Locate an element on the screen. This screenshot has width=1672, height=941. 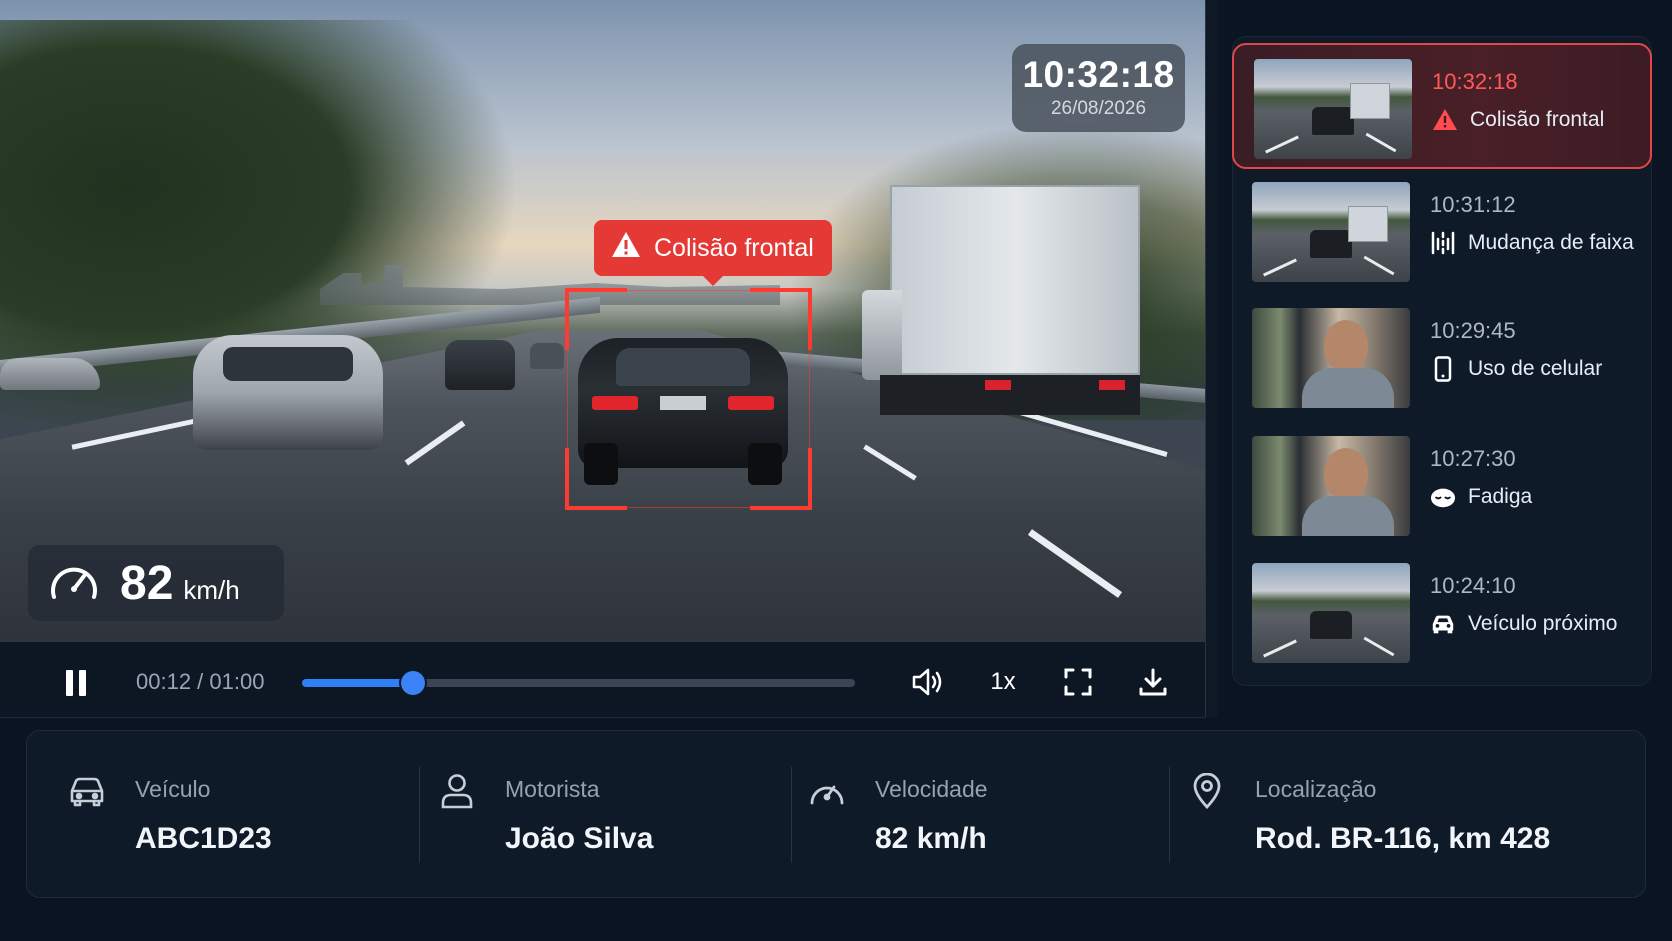
download-icon is located at coordinates (1153, 682).